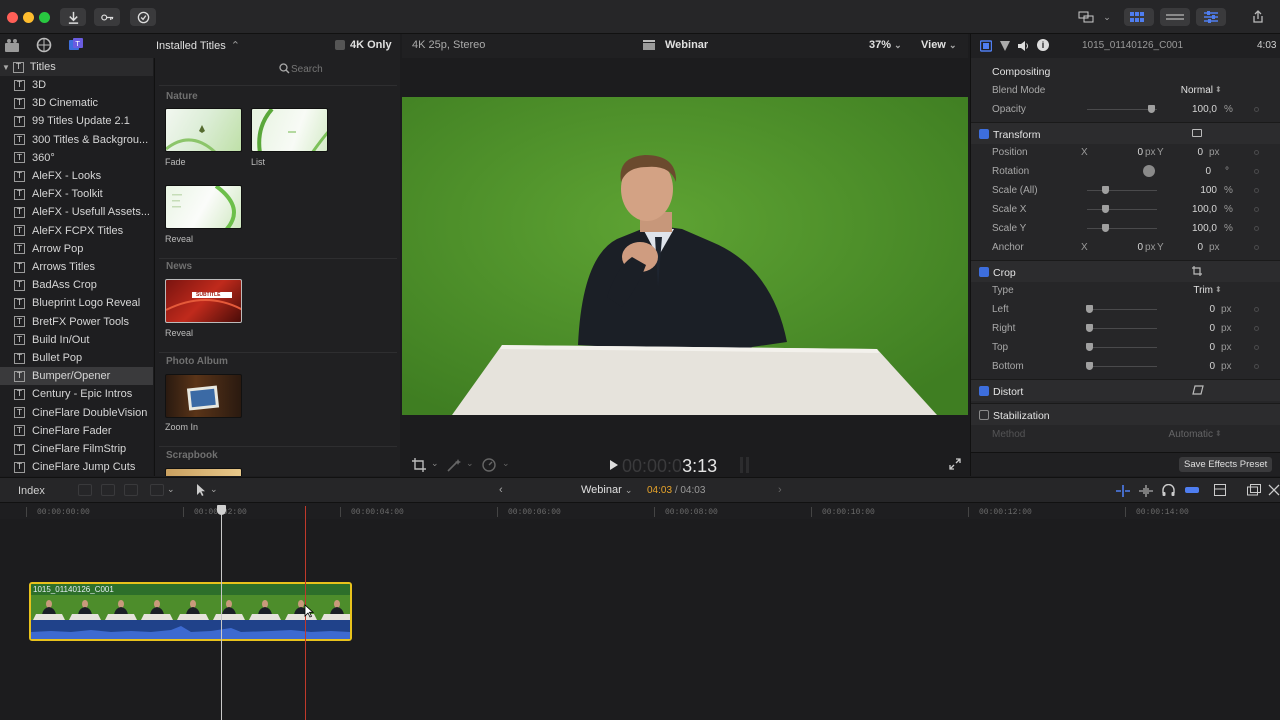 The image size is (1280, 720). I want to click on scale-all-slider, so click(1122, 190).